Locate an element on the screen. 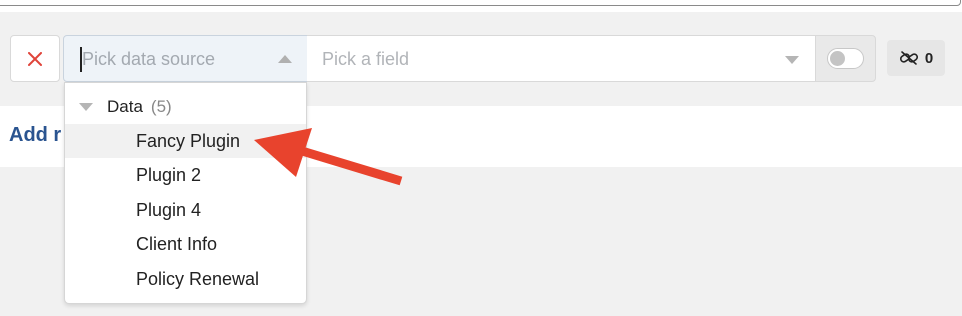 This screenshot has height=316, width=962. unlink-icon is located at coordinates (908, 58).